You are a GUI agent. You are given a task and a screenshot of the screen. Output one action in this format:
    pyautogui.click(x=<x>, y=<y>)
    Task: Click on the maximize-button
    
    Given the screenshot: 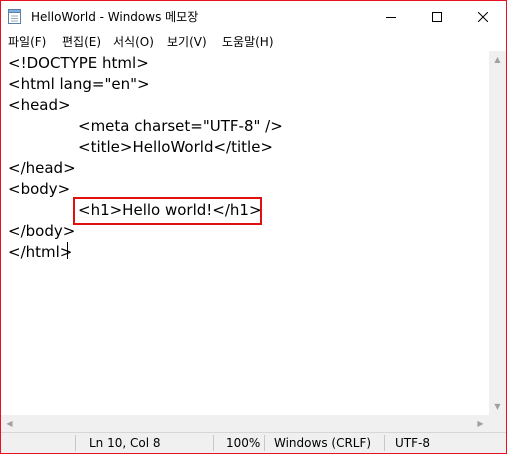 What is the action you would take?
    pyautogui.click(x=437, y=16)
    